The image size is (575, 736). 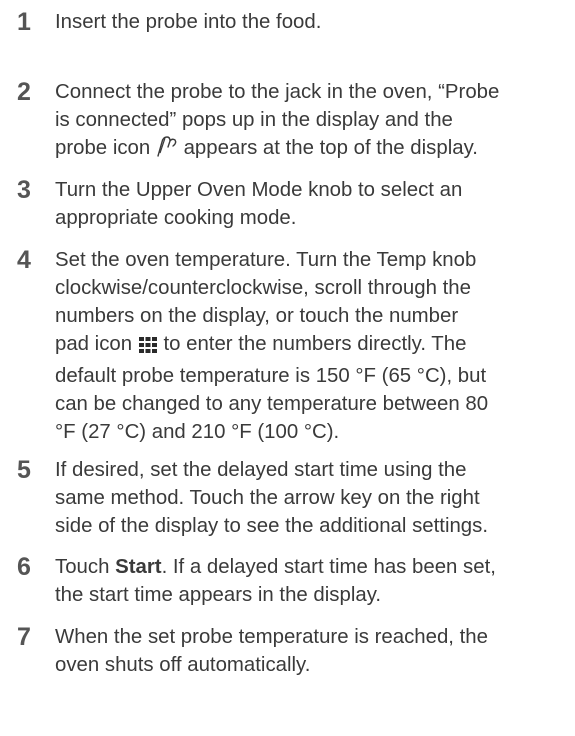 What do you see at coordinates (188, 22) in the screenshot?
I see `step-line: Insert the probe into the food.` at bounding box center [188, 22].